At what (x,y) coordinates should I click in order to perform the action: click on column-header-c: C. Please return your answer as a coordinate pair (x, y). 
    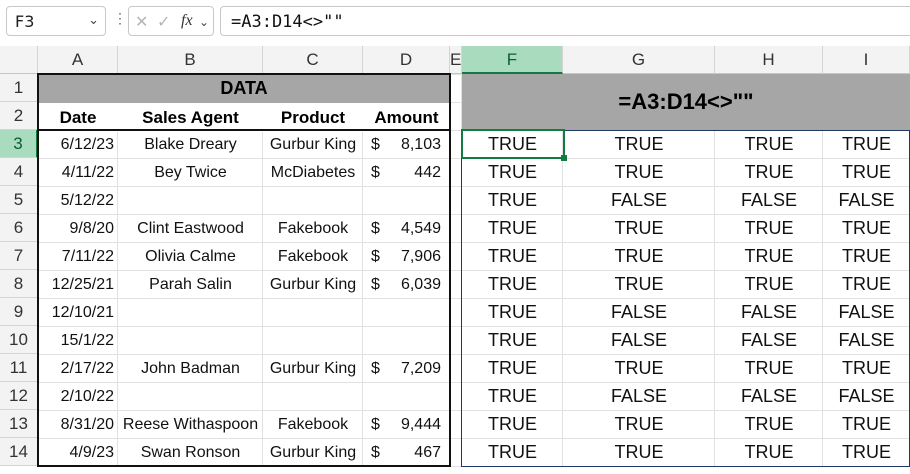
    Looking at the image, I should click on (313, 60).